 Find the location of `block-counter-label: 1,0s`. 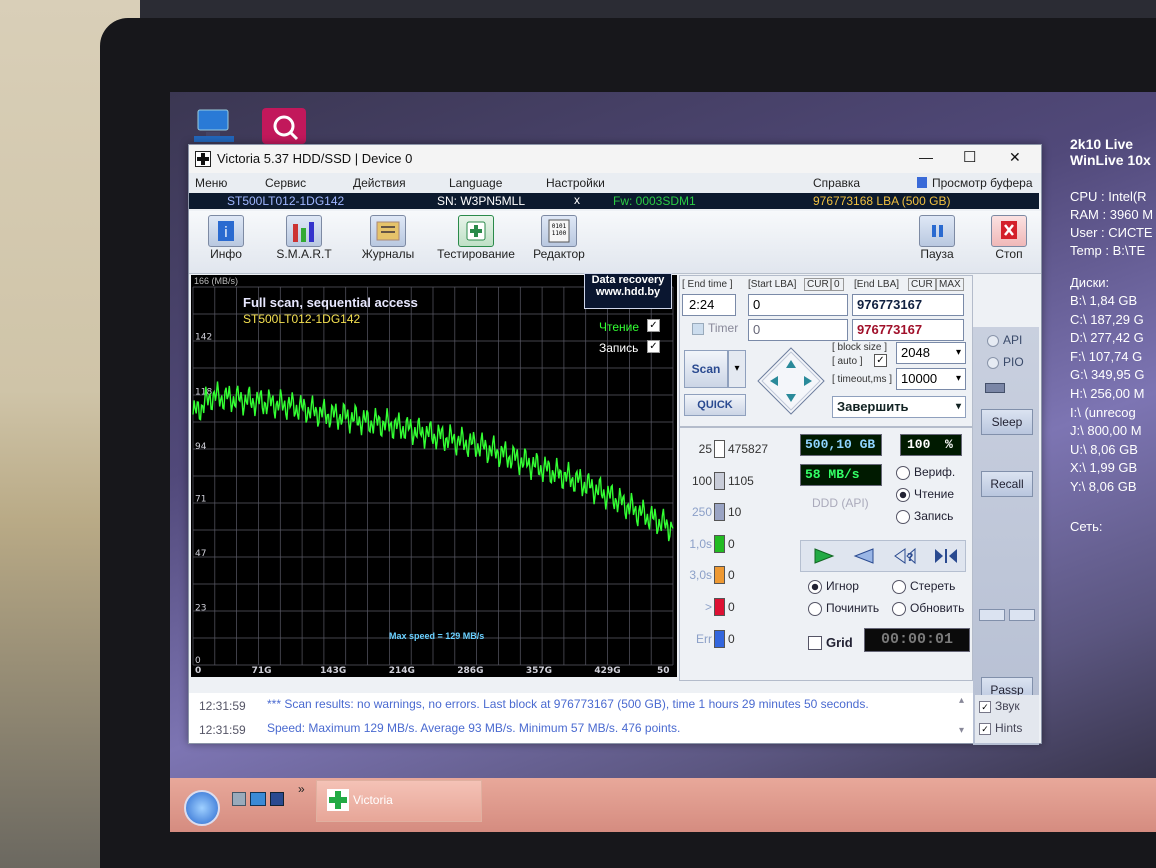

block-counter-label: 1,0s is located at coordinates (700, 543).